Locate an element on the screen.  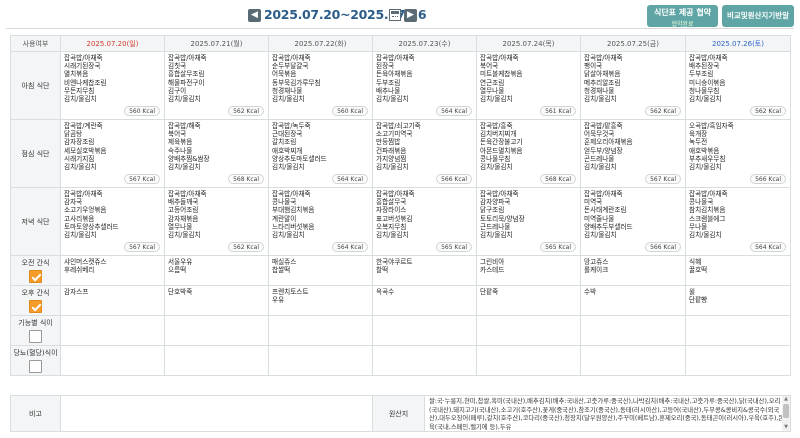
meal-item: 청경채나물 is located at coordinates (287, 90).